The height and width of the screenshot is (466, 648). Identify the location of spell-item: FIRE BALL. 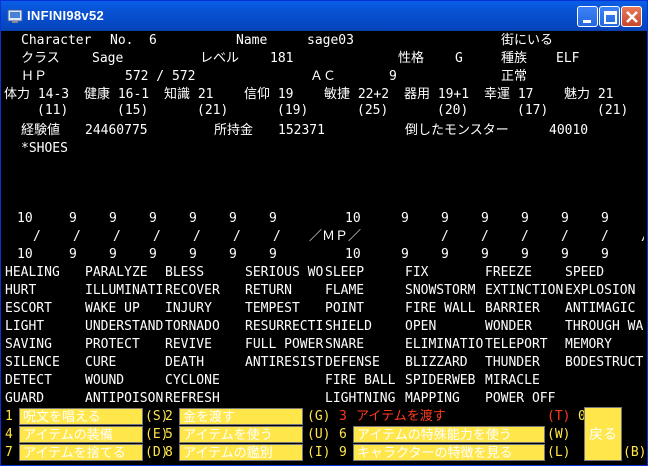
(360, 380).